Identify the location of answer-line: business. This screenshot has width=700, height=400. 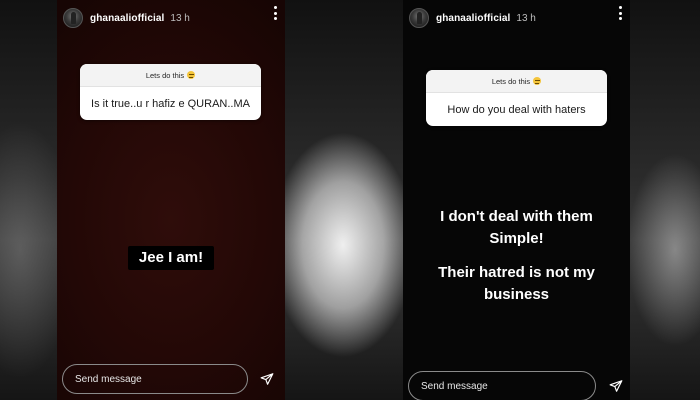
(516, 294).